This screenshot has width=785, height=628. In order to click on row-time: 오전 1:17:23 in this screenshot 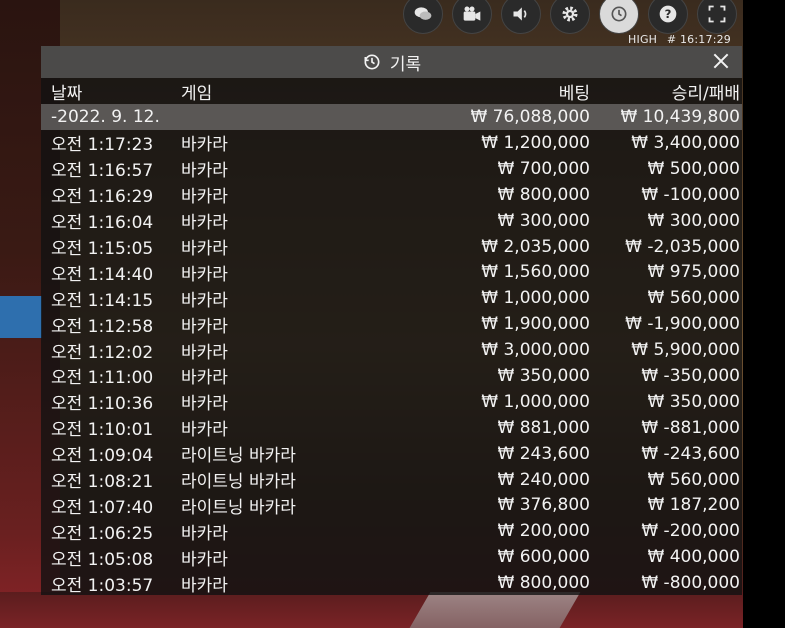, I will do `click(102, 145)`.